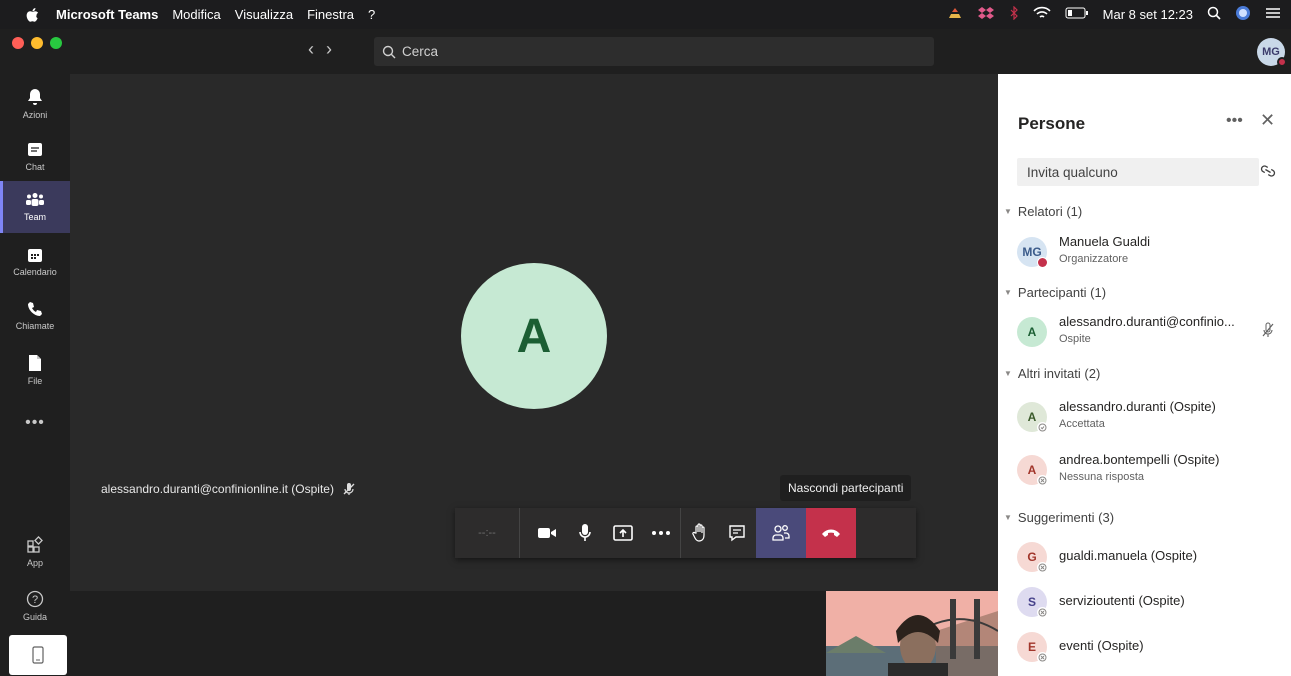 The height and width of the screenshot is (676, 1291). What do you see at coordinates (1152, 602) in the screenshot?
I see `person-row: S servizioutenti (Ospite)` at bounding box center [1152, 602].